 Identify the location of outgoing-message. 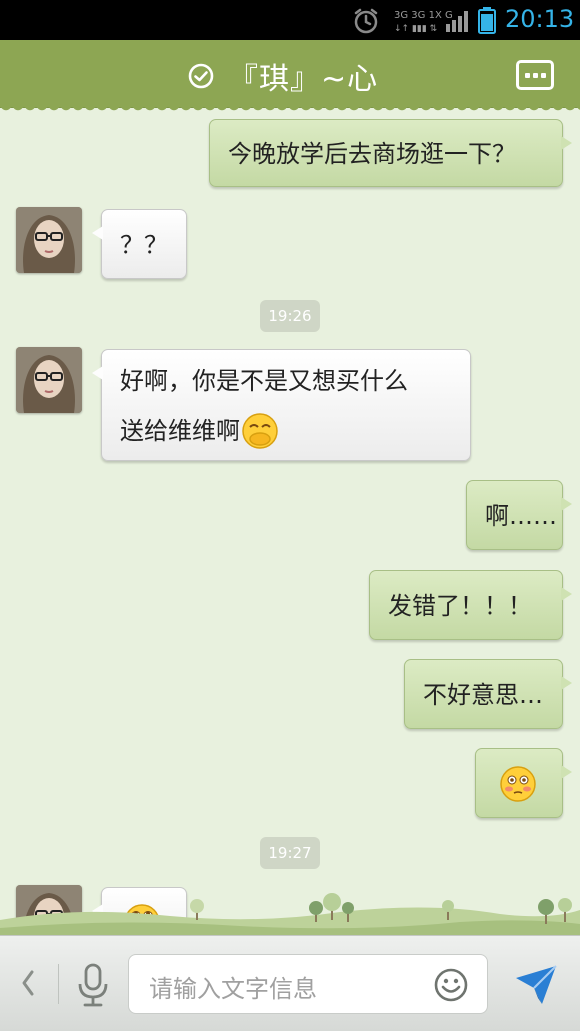
(523, 783).